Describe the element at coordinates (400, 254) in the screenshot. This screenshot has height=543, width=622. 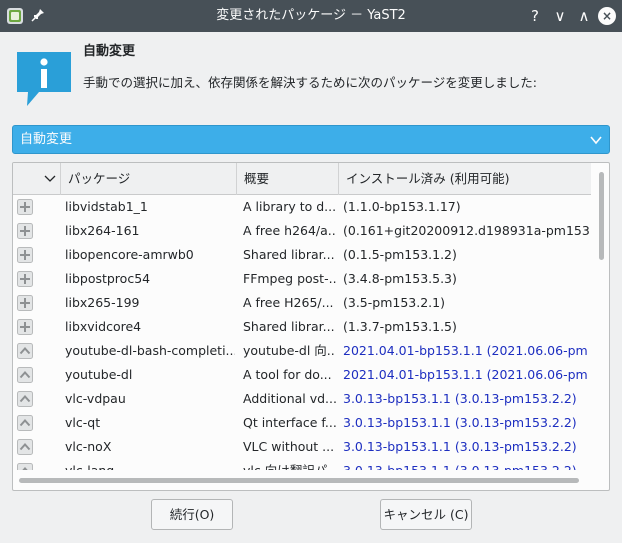
I see `package-version: (0.1.5-pm153.1.2)` at that location.